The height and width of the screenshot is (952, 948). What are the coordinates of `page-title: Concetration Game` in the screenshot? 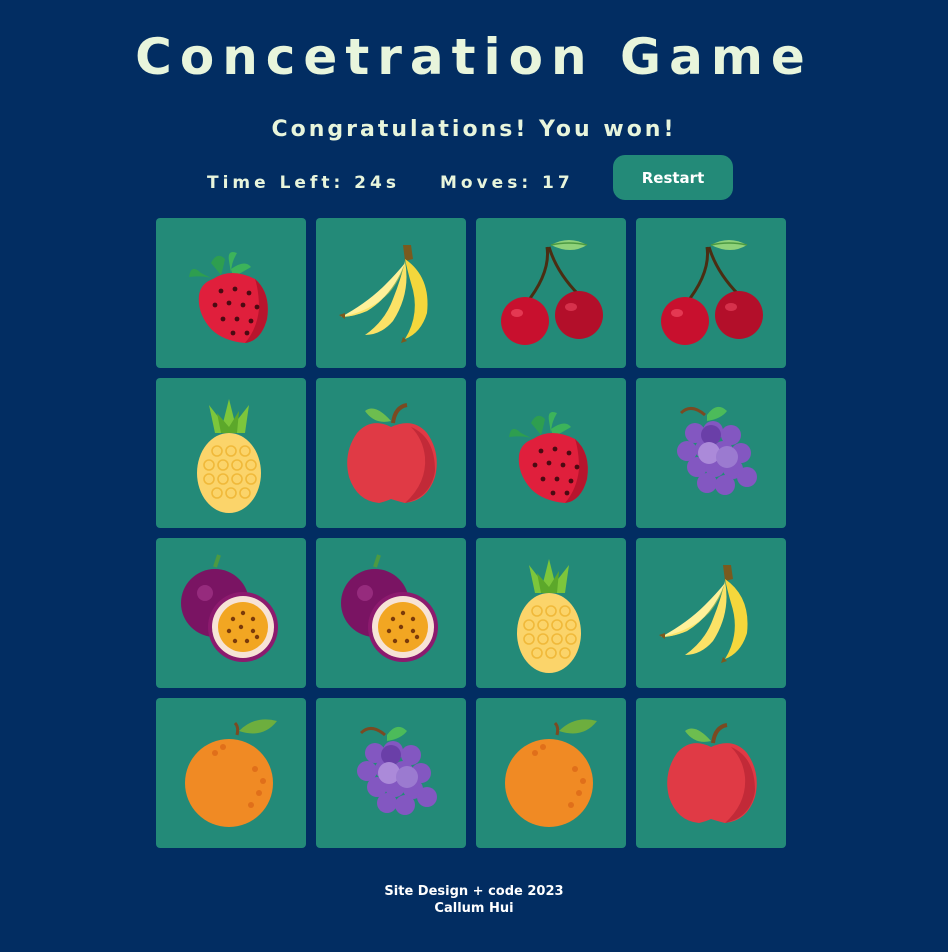 It's located at (474, 57).